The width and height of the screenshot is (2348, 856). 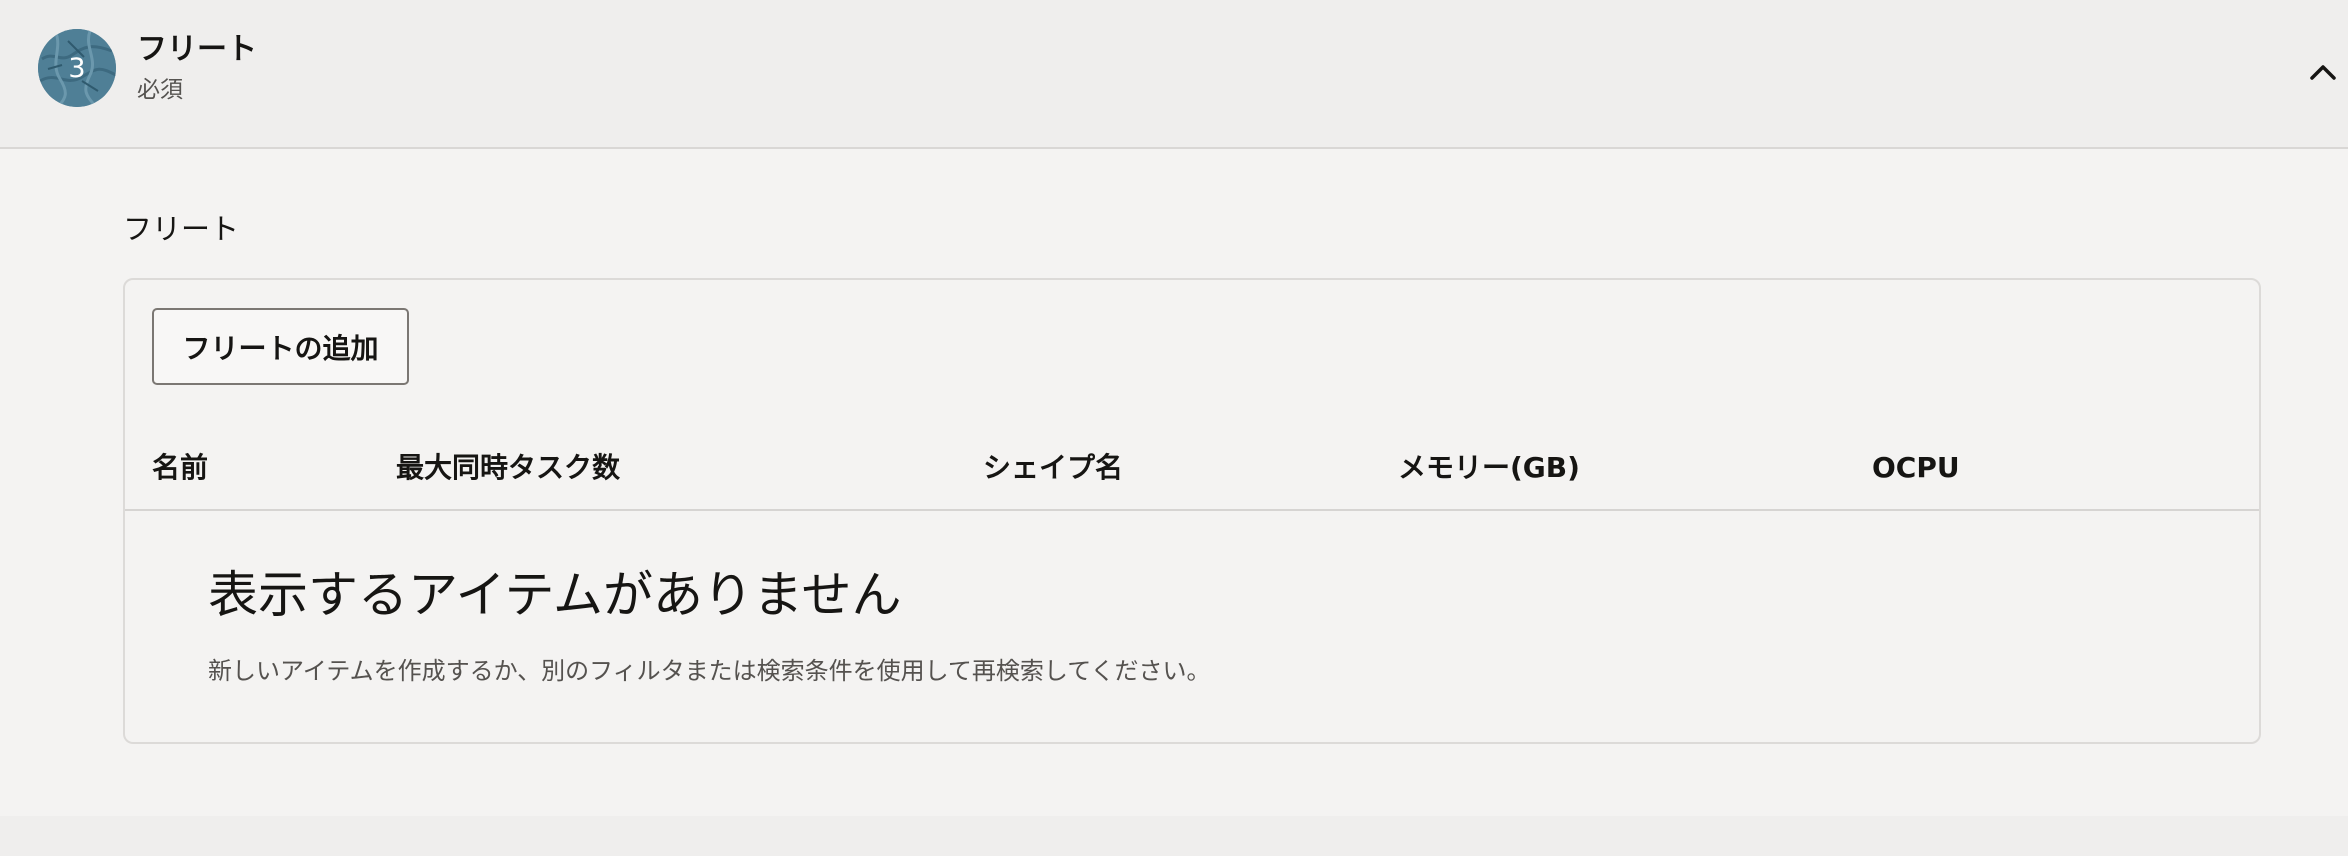 I want to click on step-number-badge: 3, so click(x=77, y=68).